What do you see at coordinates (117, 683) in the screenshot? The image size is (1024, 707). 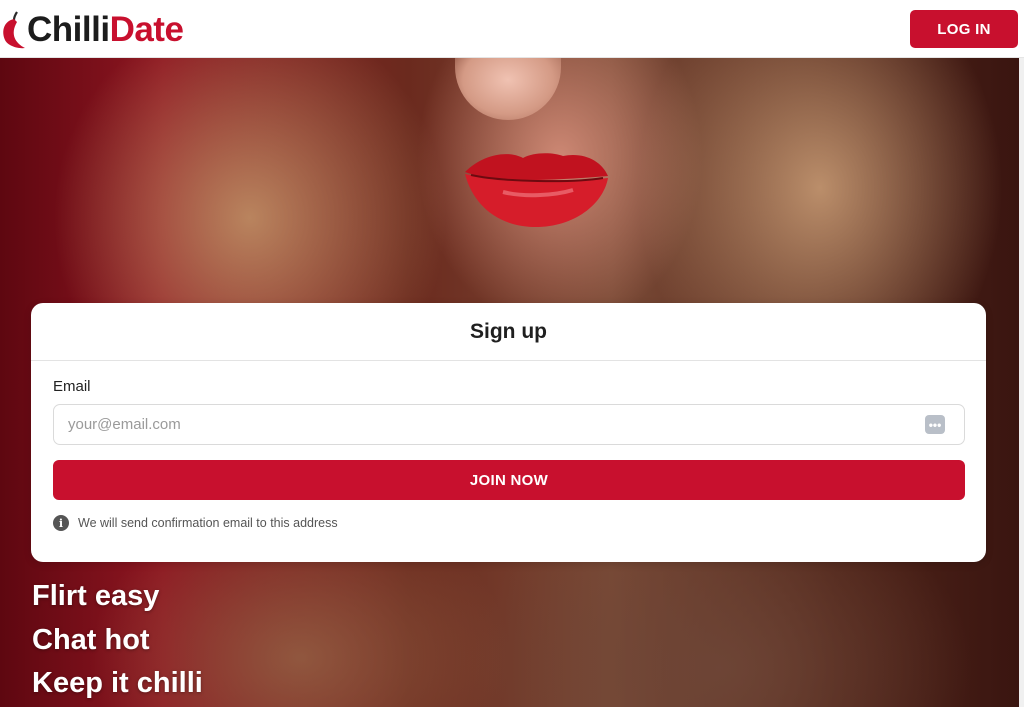 I see `tagline-line-3: Keep it chilli` at bounding box center [117, 683].